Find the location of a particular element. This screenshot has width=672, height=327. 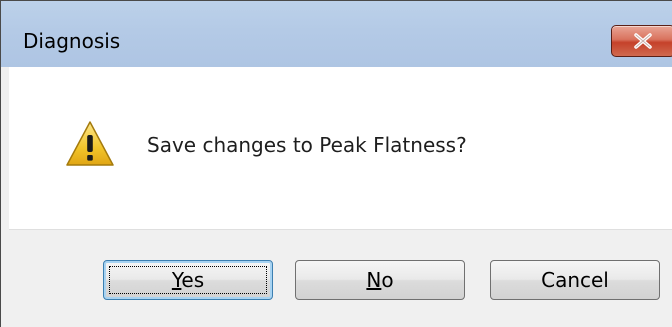

no-label-rest: o is located at coordinates (387, 280).